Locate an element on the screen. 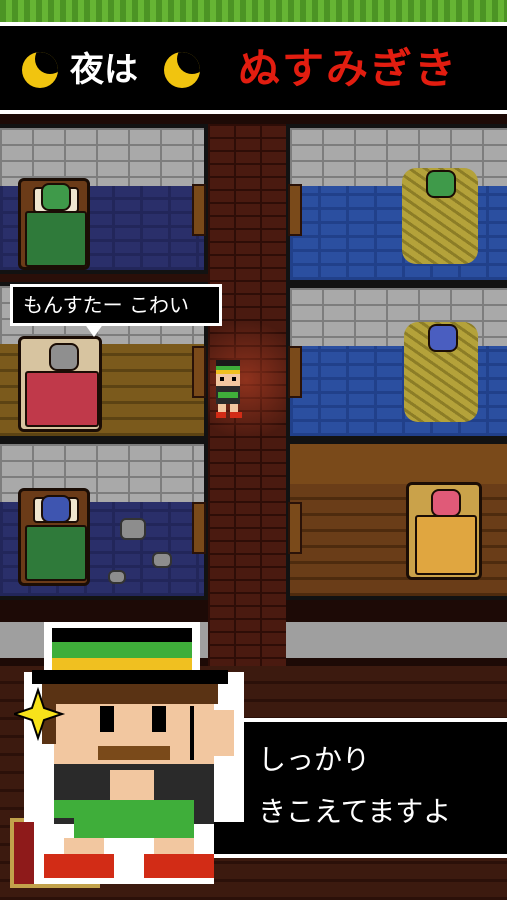 This screenshot has height=900, width=507. night-header: 夜は ぬすみぎき is located at coordinates (253, 68).